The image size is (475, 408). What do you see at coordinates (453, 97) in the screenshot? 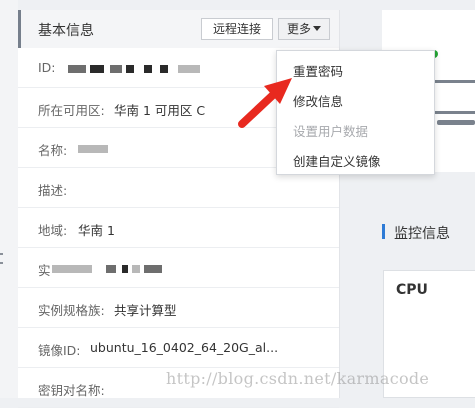
I see `monitor-icon` at bounding box center [453, 97].